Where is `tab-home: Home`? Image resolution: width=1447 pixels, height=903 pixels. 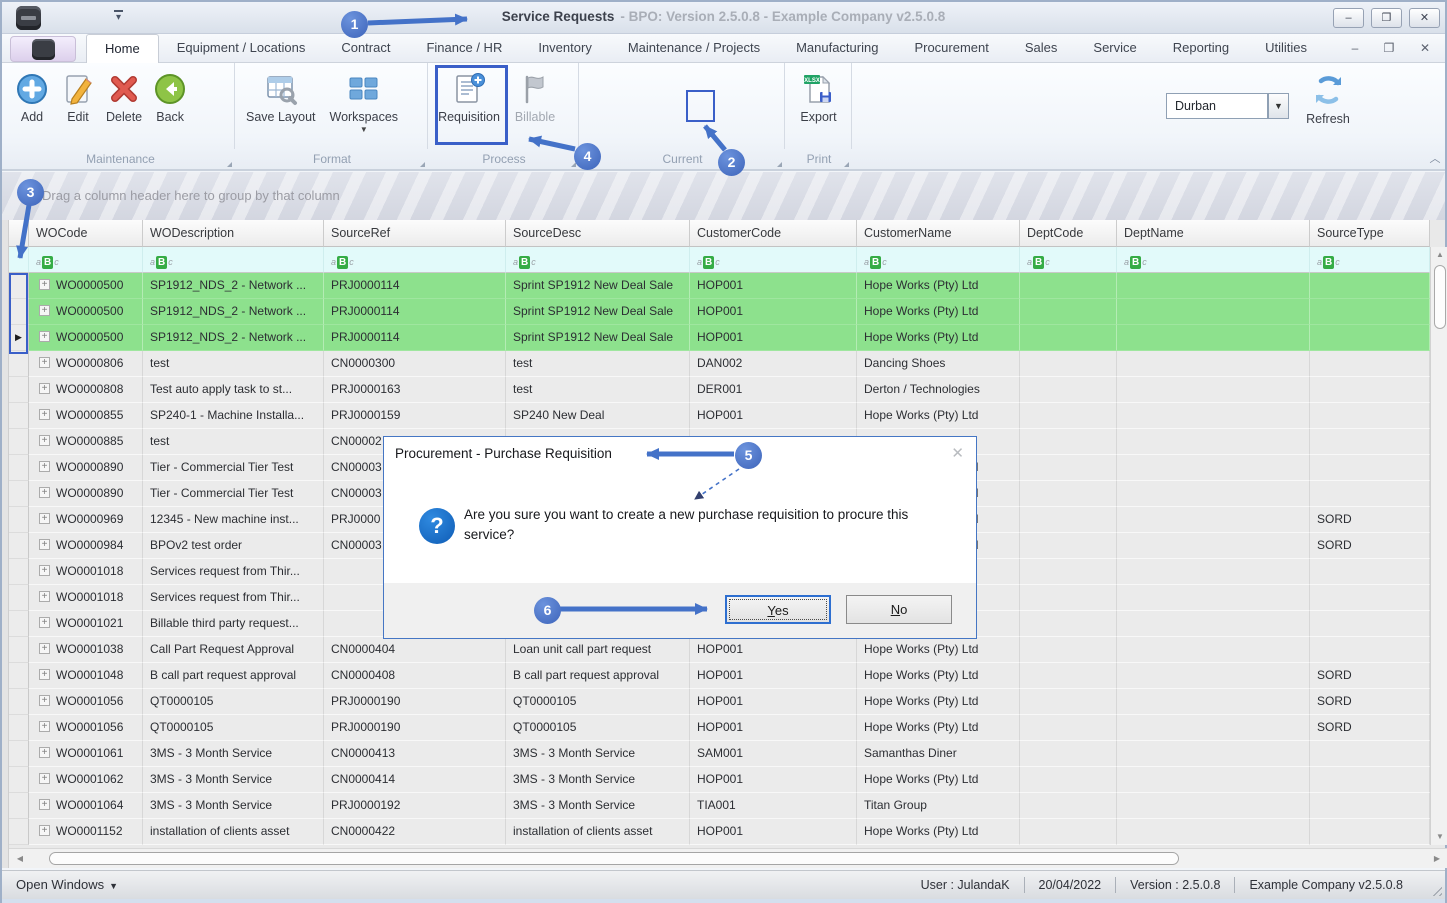 tab-home: Home is located at coordinates (122, 48).